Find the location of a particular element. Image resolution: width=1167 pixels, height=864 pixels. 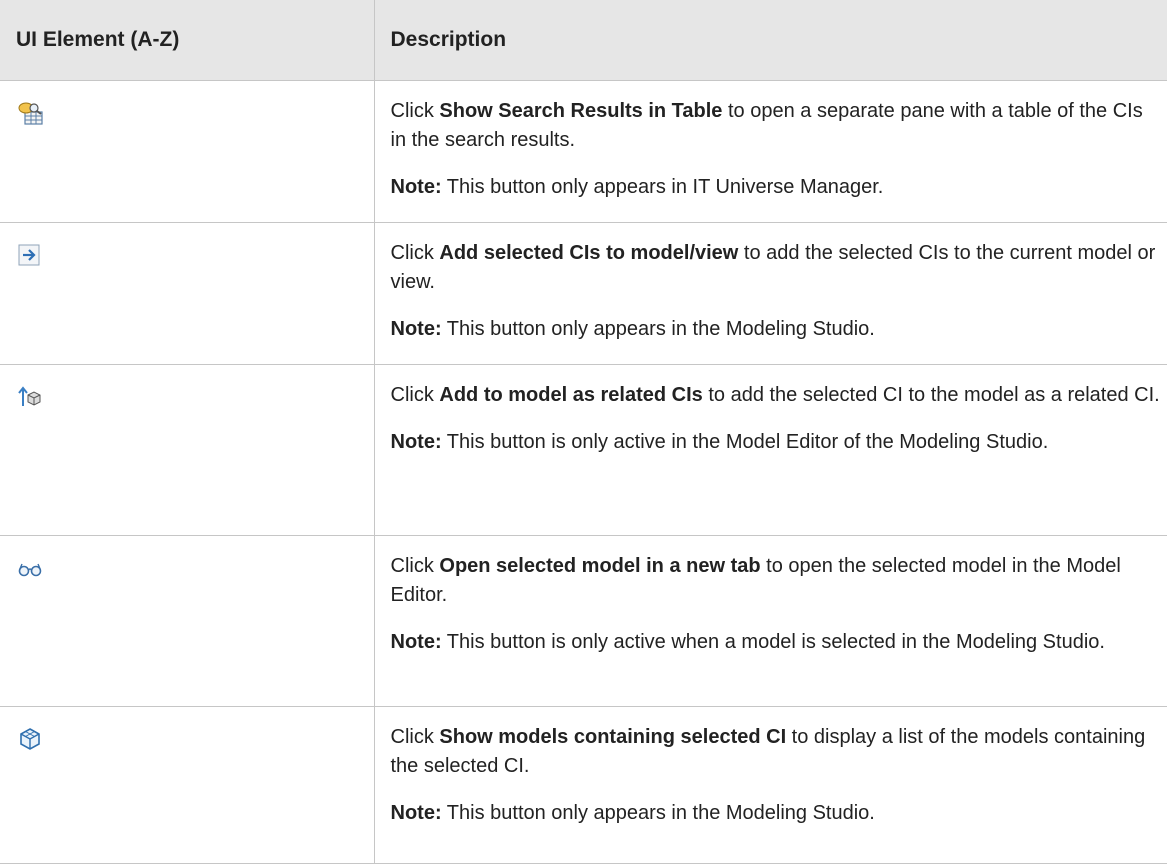

model-cube-icon is located at coordinates (30, 739).